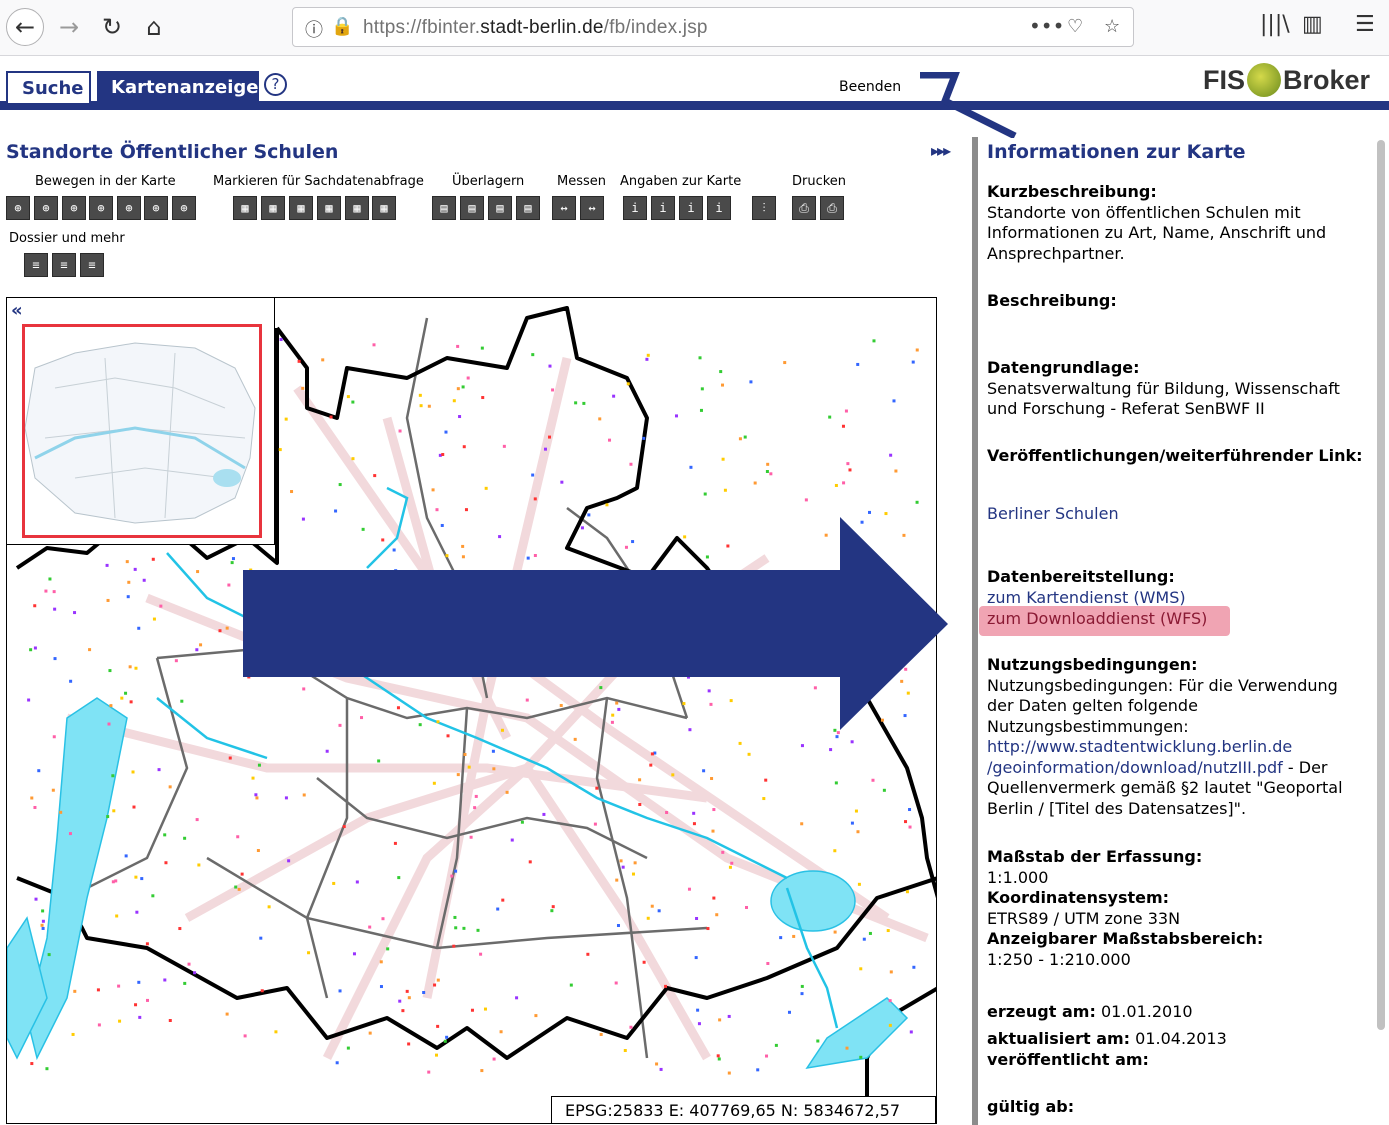  Describe the element at coordinates (663, 208) in the screenshot. I see `map-info-tool-icon: i` at that location.